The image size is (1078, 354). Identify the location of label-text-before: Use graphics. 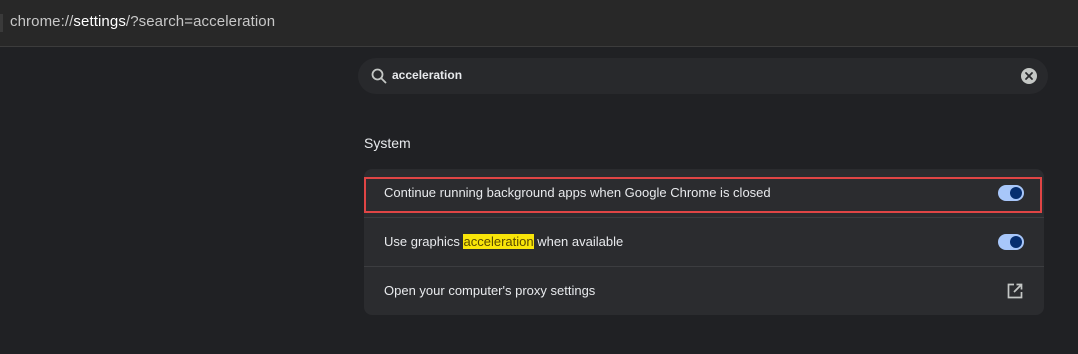
(424, 241).